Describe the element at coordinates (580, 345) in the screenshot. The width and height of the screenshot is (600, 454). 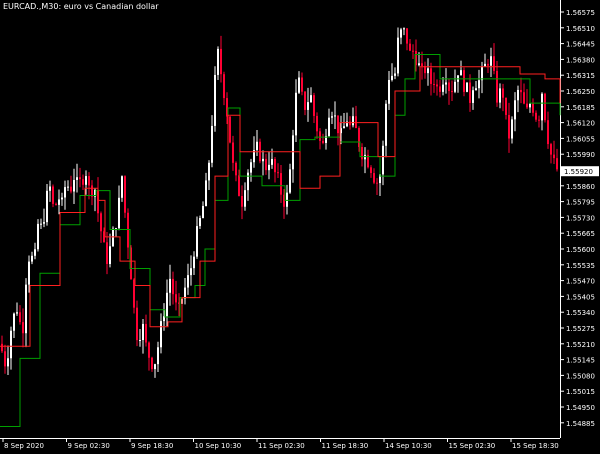
I see `y-tick-label: 1.55210` at that location.